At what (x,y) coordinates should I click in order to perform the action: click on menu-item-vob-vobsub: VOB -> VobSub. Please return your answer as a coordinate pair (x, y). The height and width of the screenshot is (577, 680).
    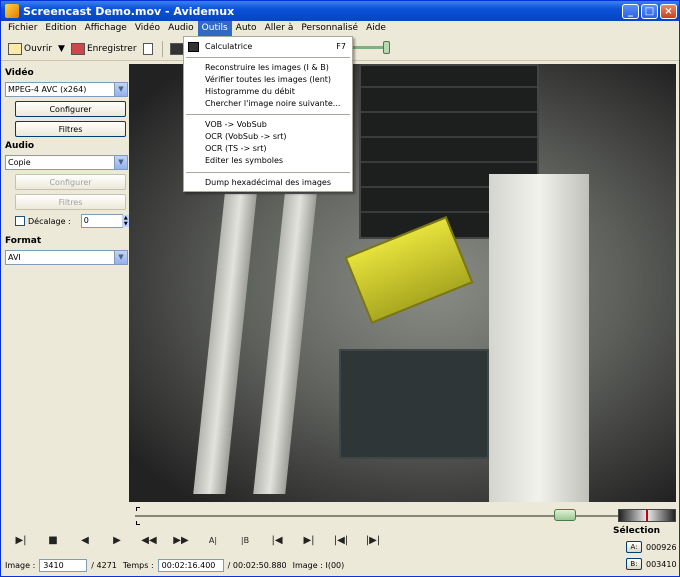
    Looking at the image, I should click on (268, 125).